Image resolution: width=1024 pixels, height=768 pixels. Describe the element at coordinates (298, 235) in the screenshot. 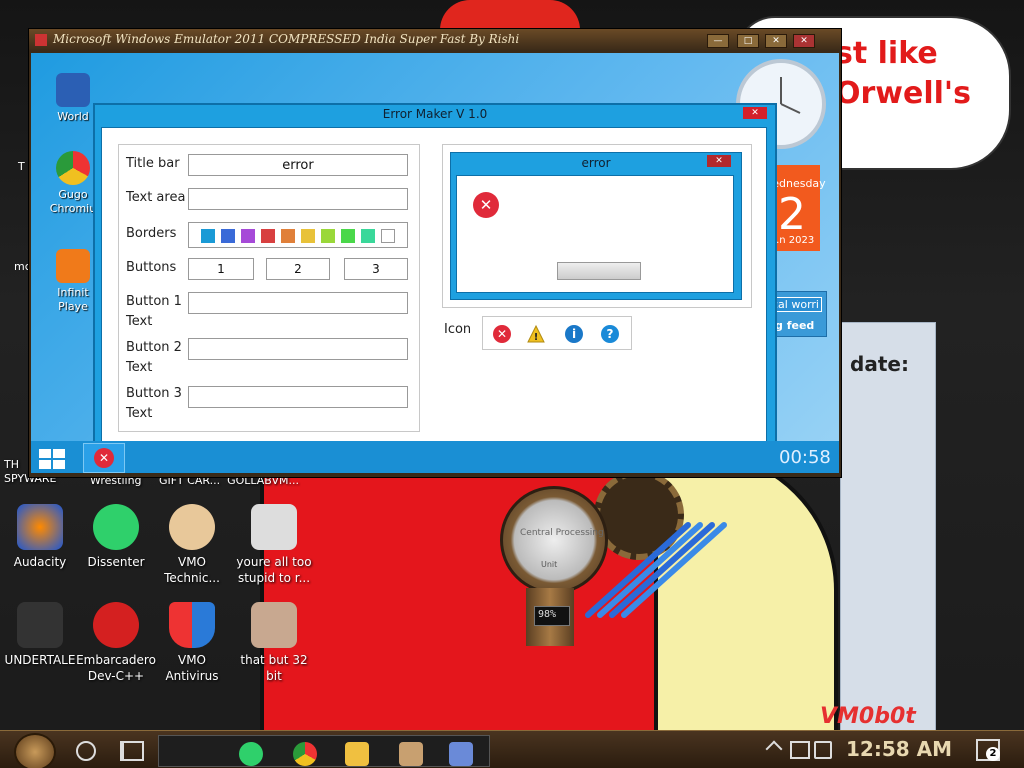

I see `border-color-picker` at that location.